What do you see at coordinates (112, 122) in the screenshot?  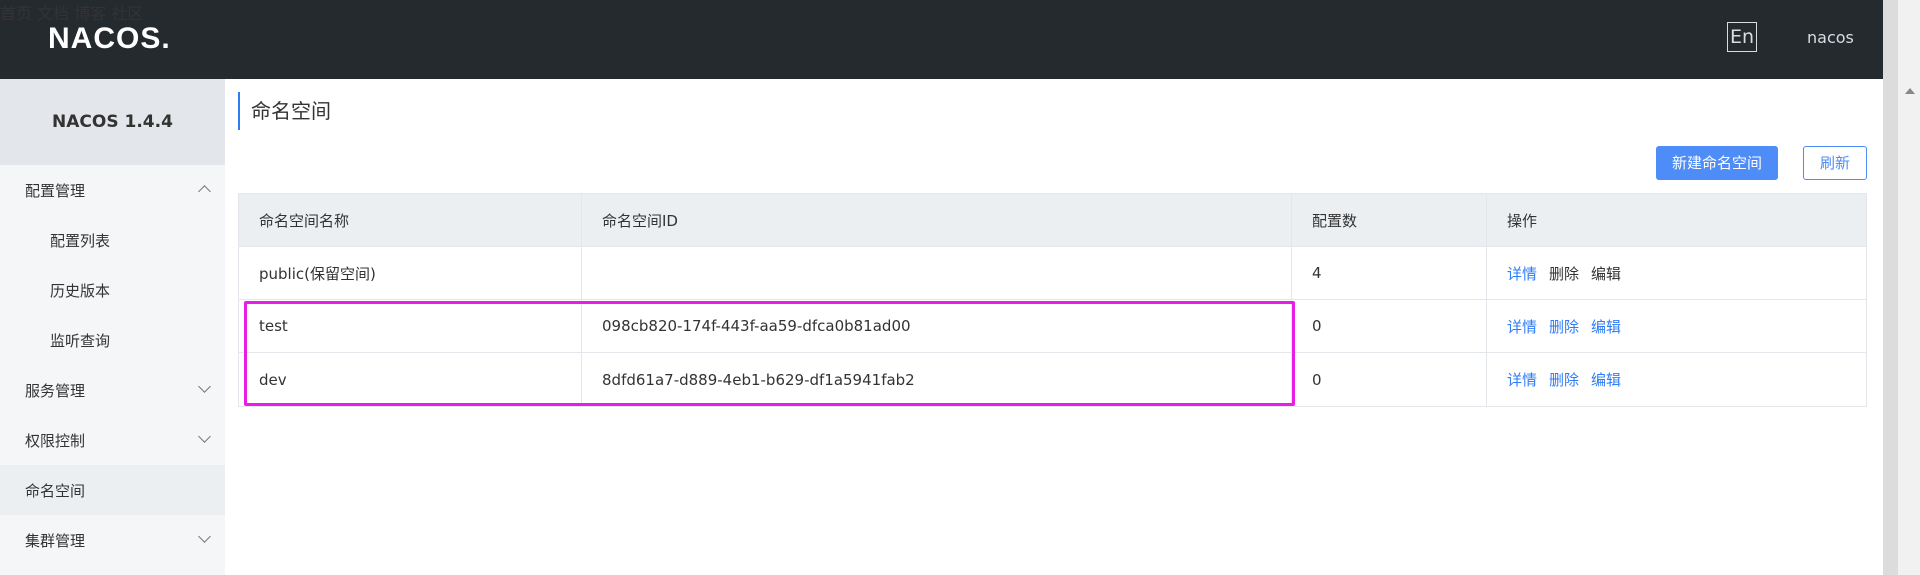 I see `sidebar-title: NACOS 1.4.4` at bounding box center [112, 122].